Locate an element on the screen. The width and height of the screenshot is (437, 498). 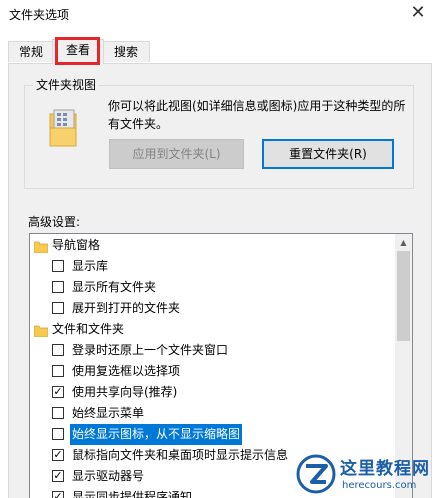
watermark-domain: herecours.com is located at coordinates (379, 485).